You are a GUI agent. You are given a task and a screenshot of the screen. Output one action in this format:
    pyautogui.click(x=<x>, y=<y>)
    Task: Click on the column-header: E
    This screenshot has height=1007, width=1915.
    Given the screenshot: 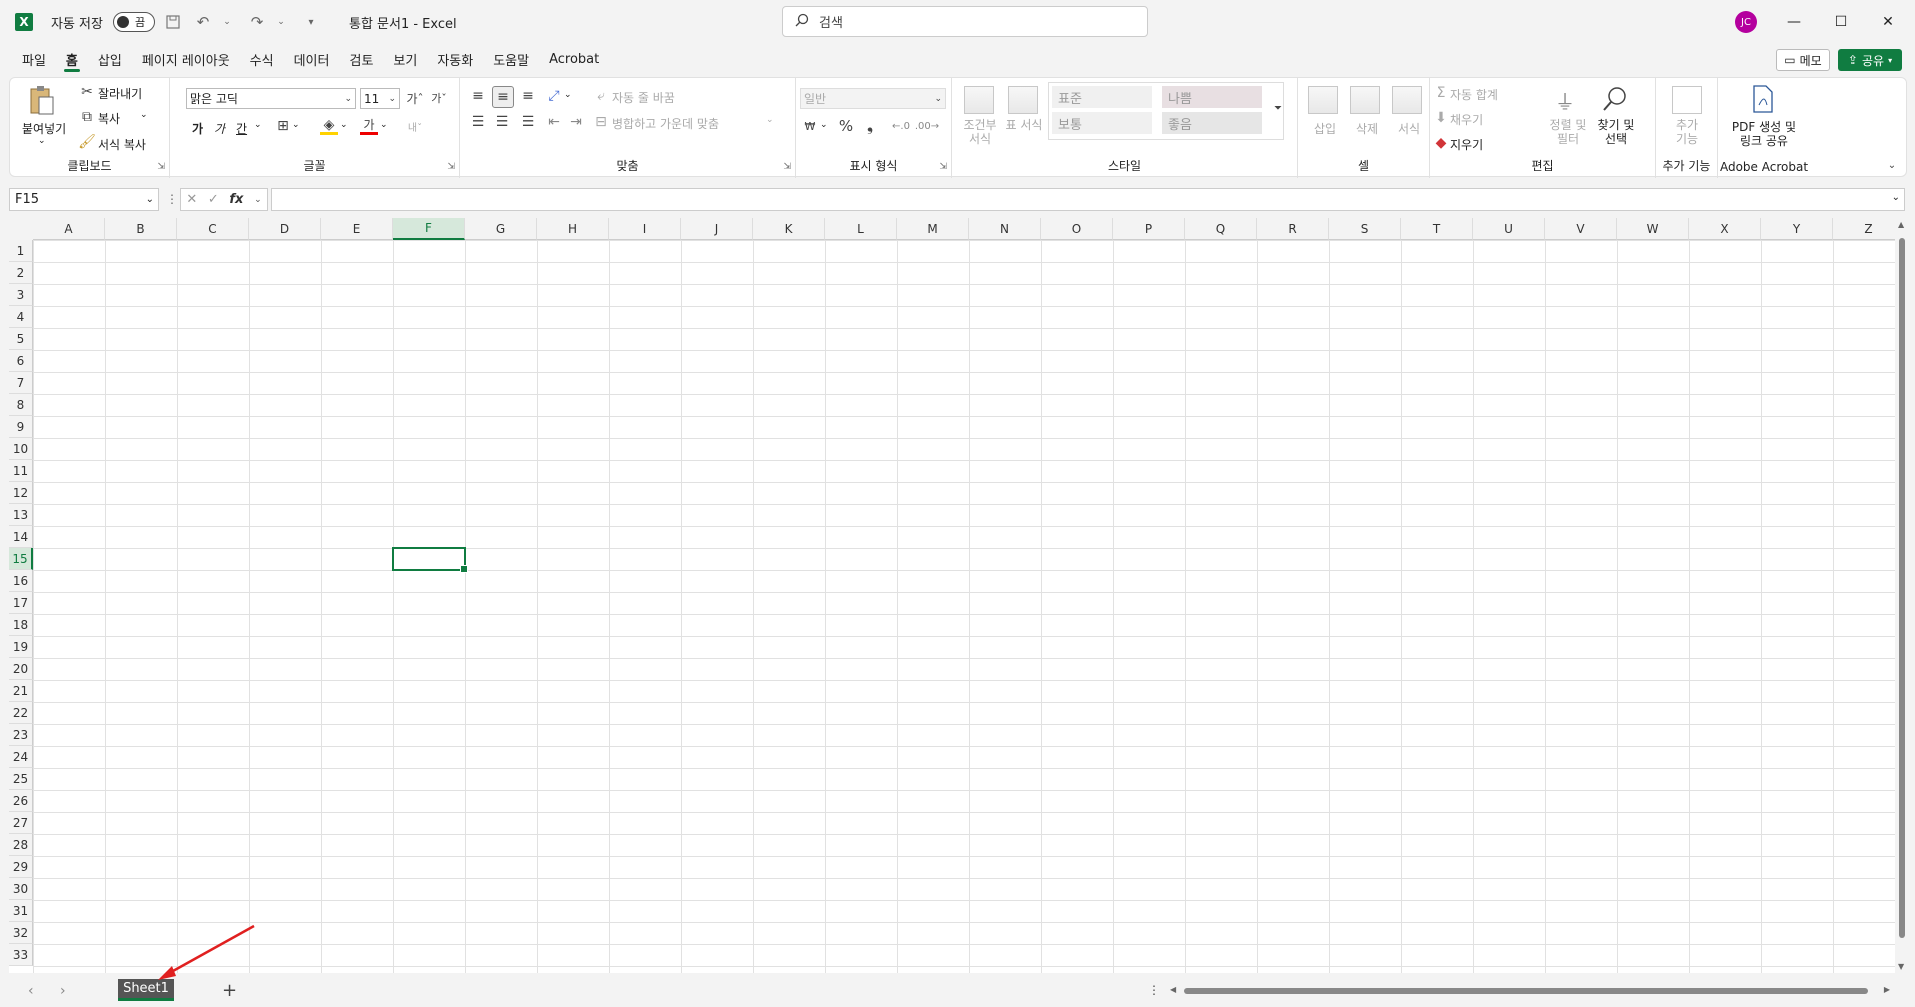 What is the action you would take?
    pyautogui.click(x=357, y=229)
    